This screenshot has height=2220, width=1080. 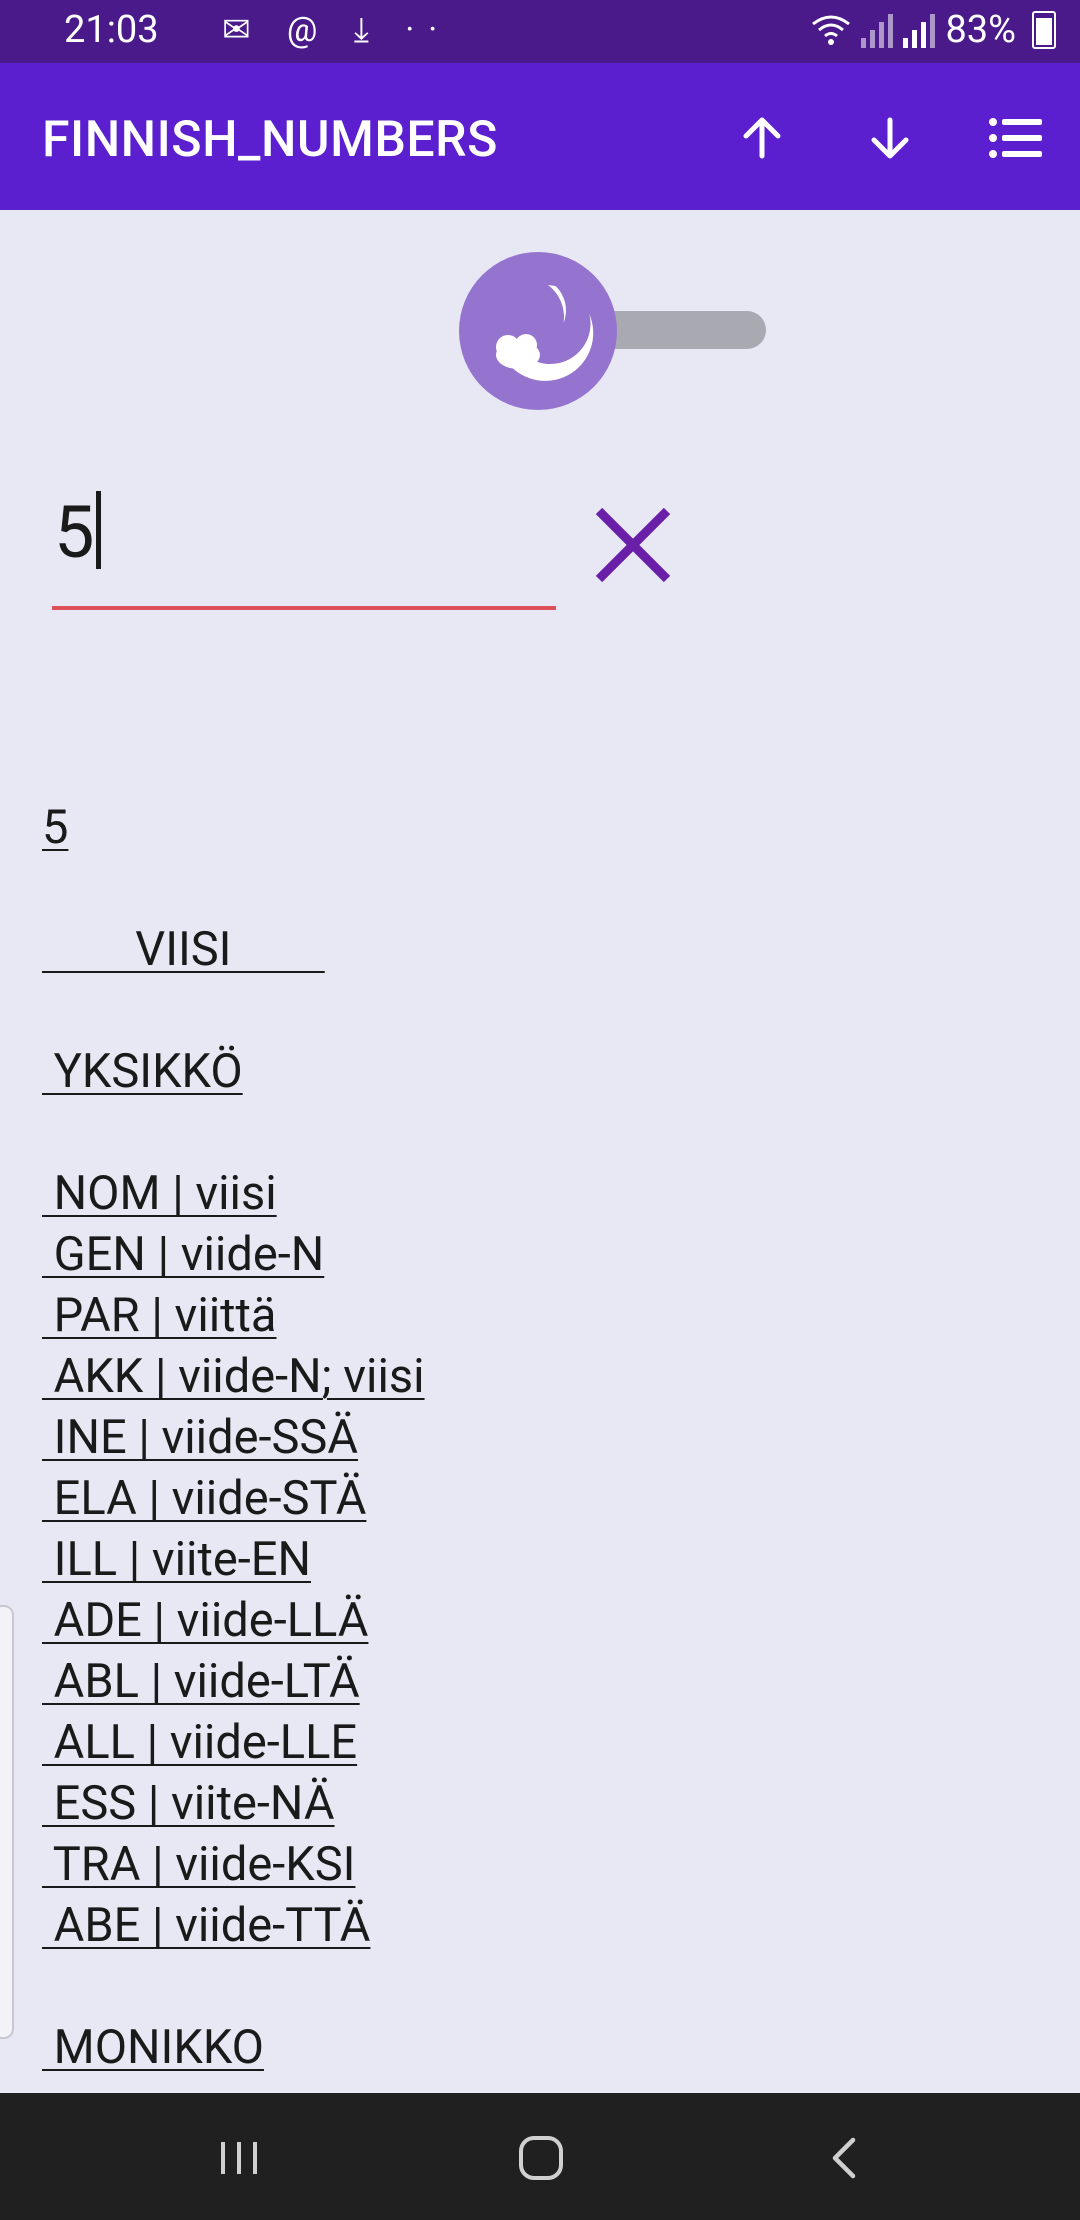 I want to click on wifi-icon, so click(x=831, y=30).